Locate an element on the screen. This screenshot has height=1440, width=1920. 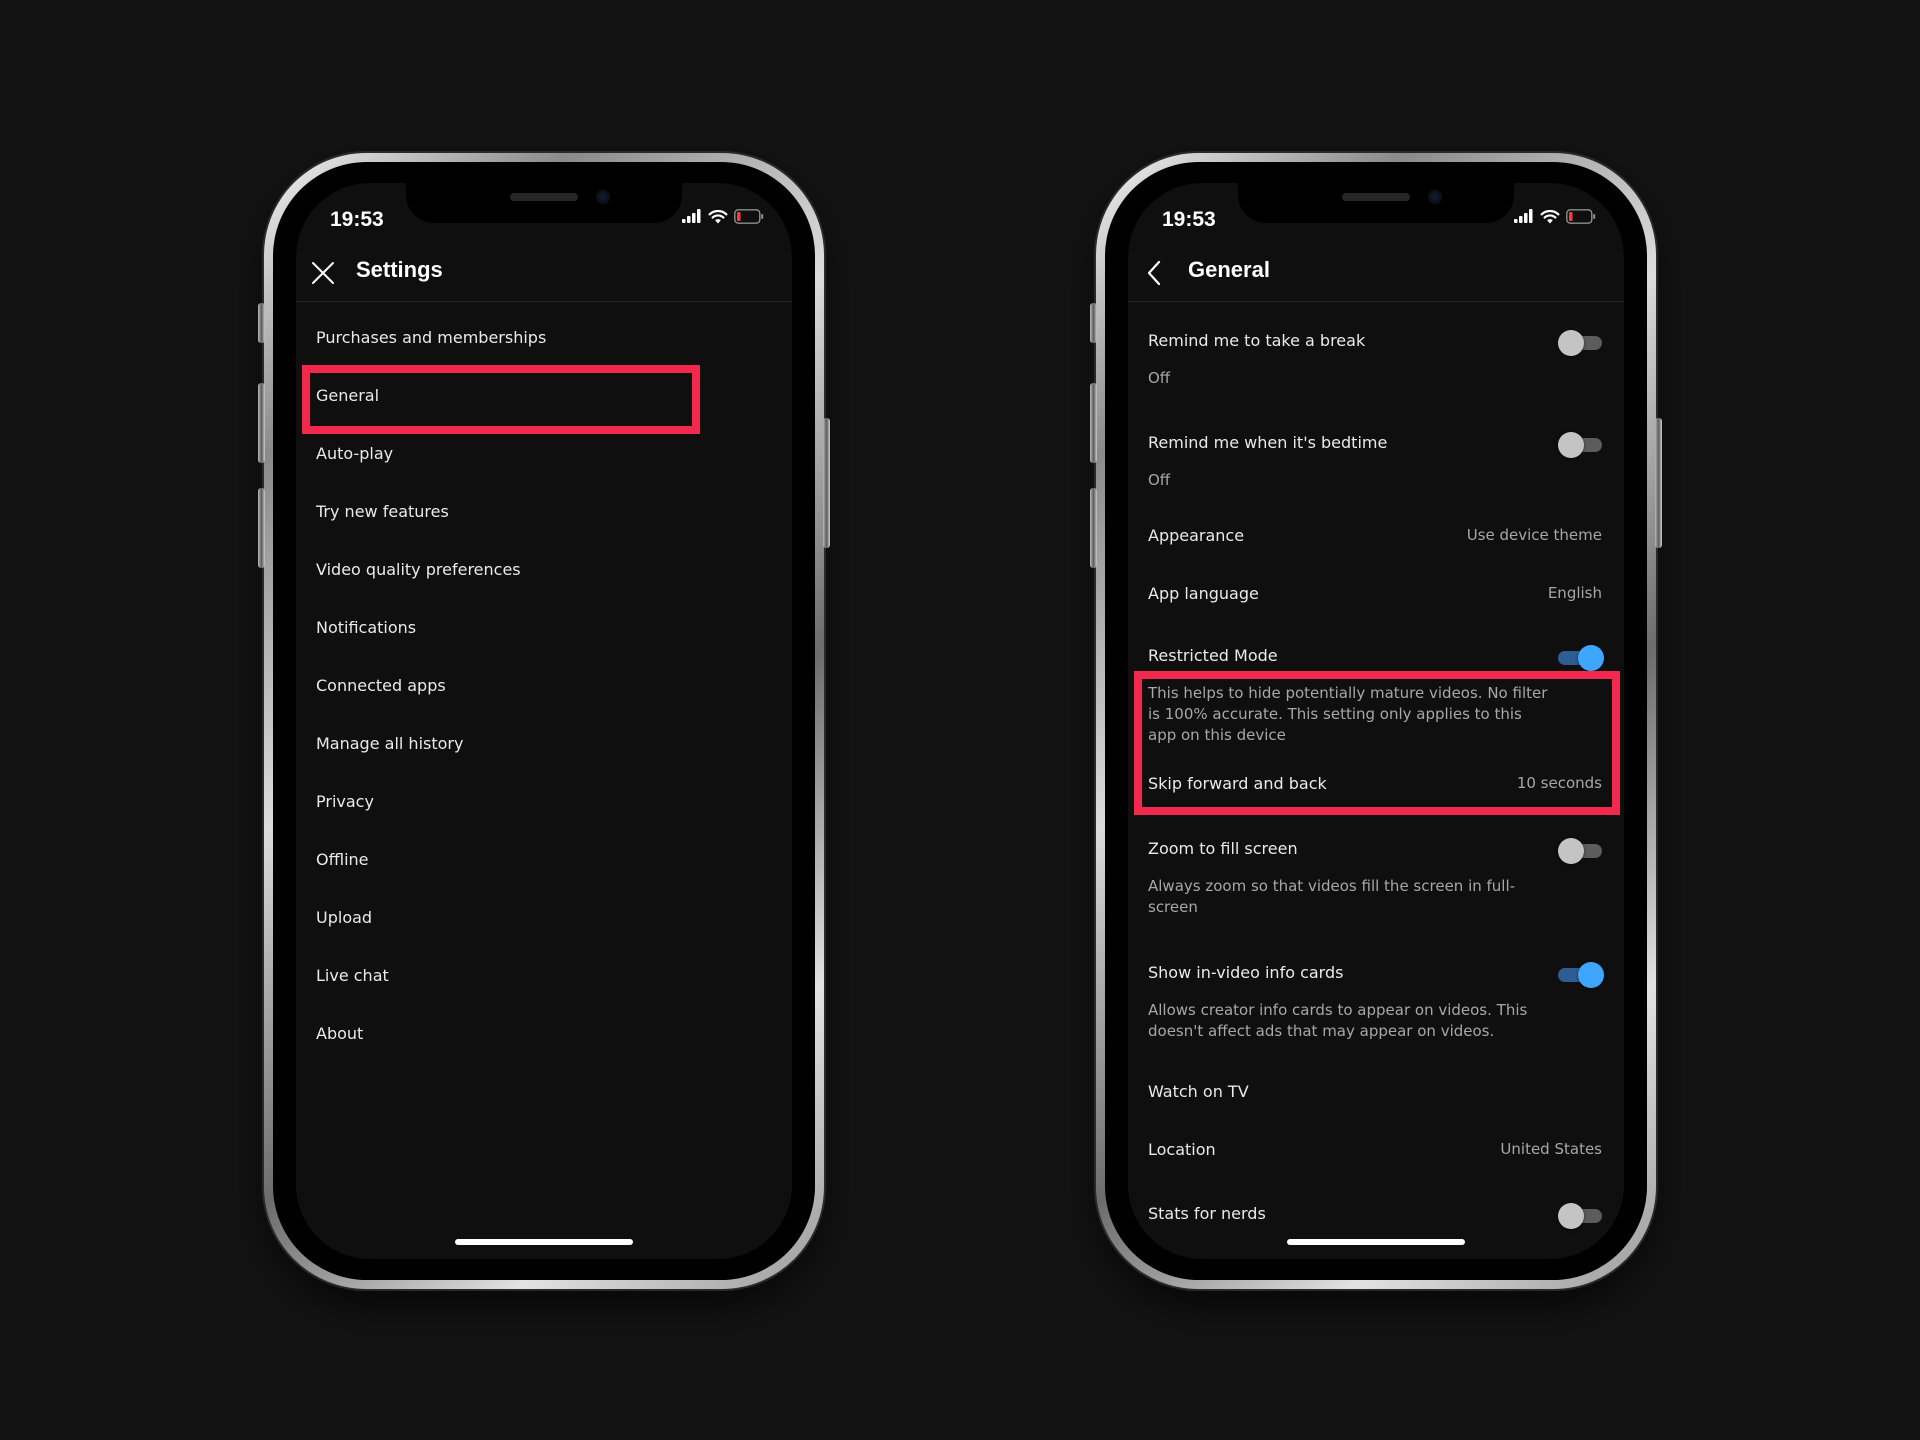
menu-item-purchases: Purchases and memberships is located at coordinates (544, 337).